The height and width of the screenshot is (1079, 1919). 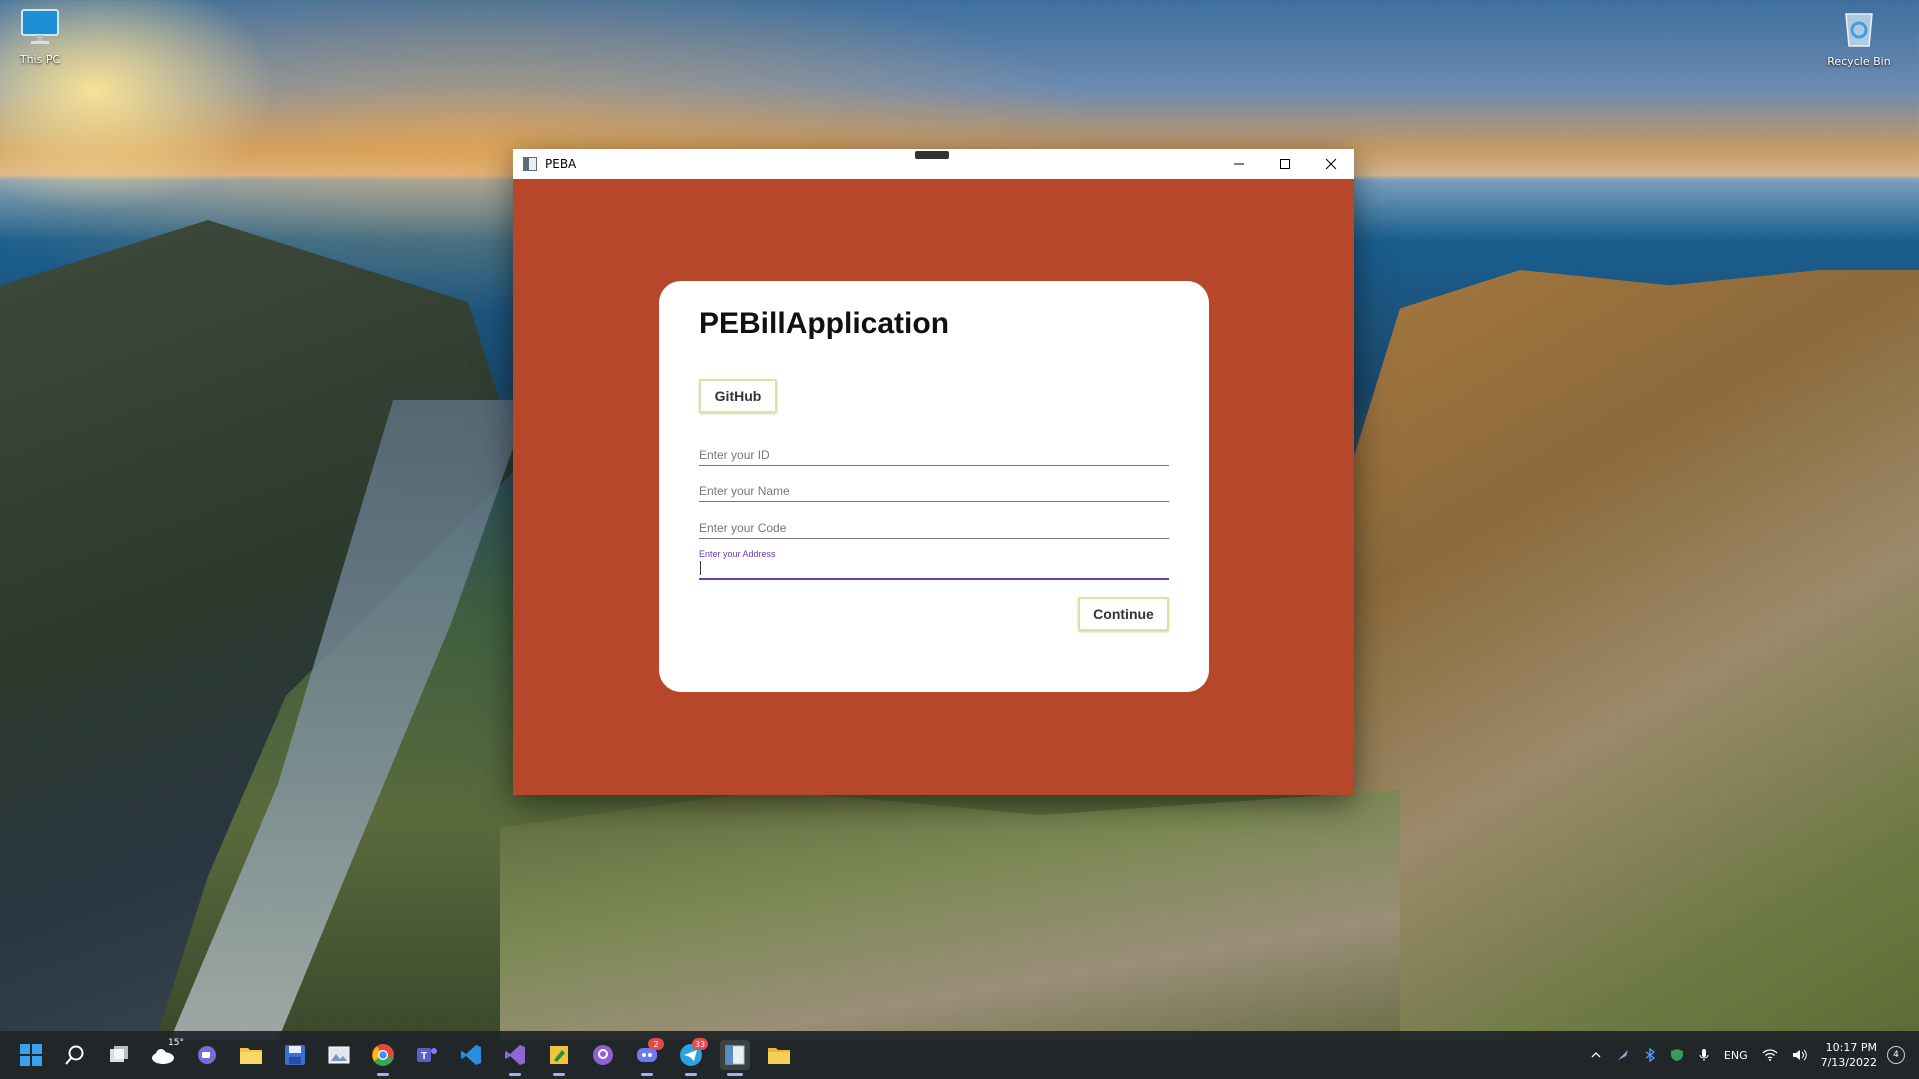 I want to click on github-desktop-button, so click(x=603, y=1055).